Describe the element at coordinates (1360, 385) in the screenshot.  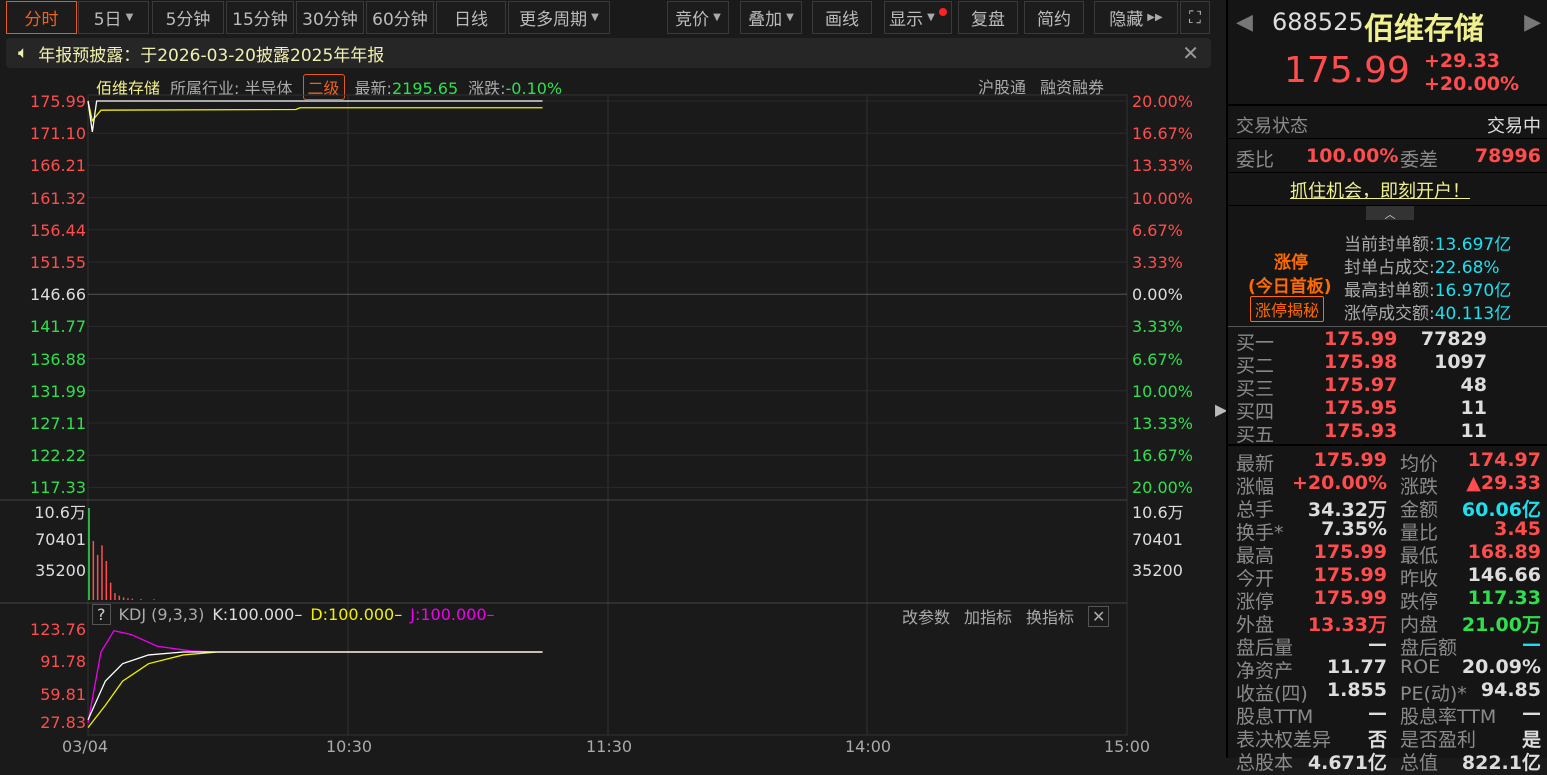
I see `bid-price: 175.97` at that location.